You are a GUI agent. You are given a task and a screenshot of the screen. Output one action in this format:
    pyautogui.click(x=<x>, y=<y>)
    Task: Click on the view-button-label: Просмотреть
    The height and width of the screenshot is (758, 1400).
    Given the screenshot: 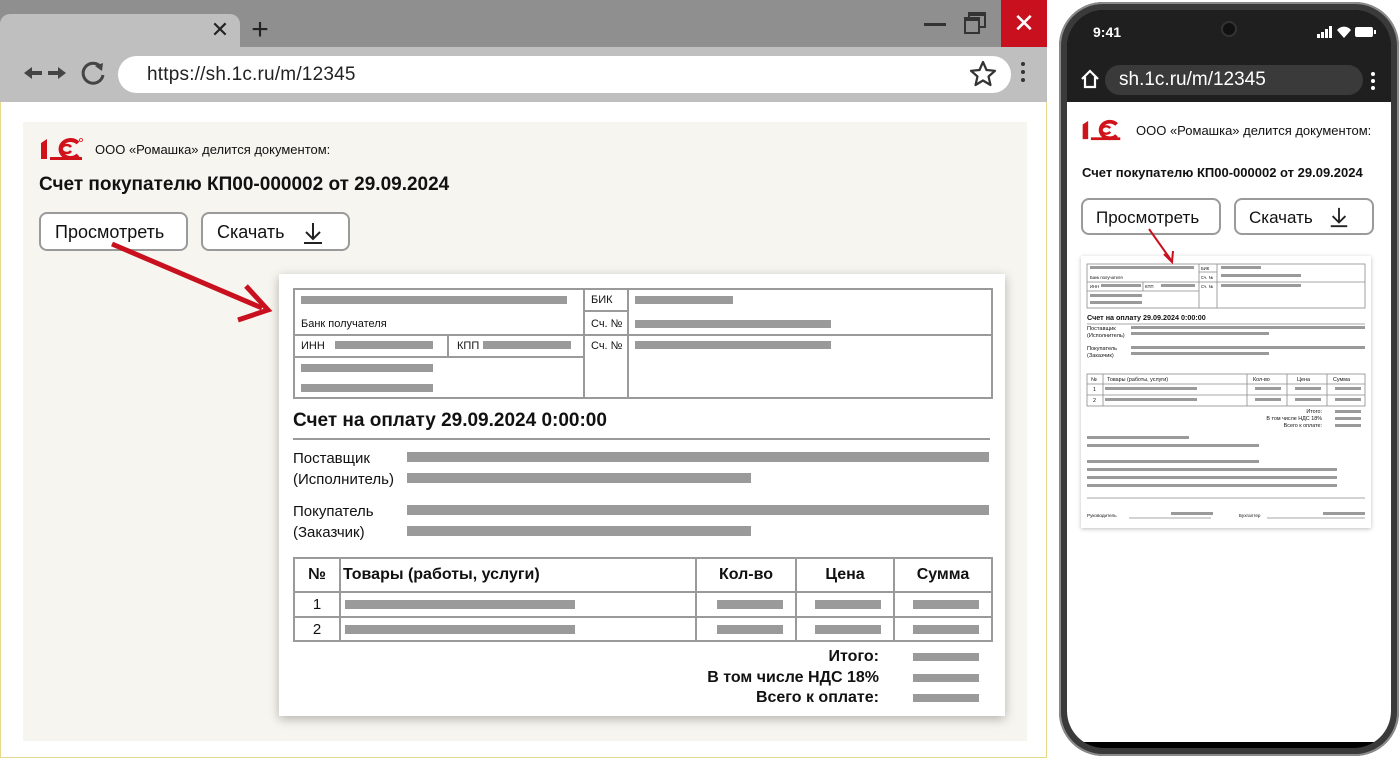 What is the action you would take?
    pyautogui.click(x=110, y=232)
    